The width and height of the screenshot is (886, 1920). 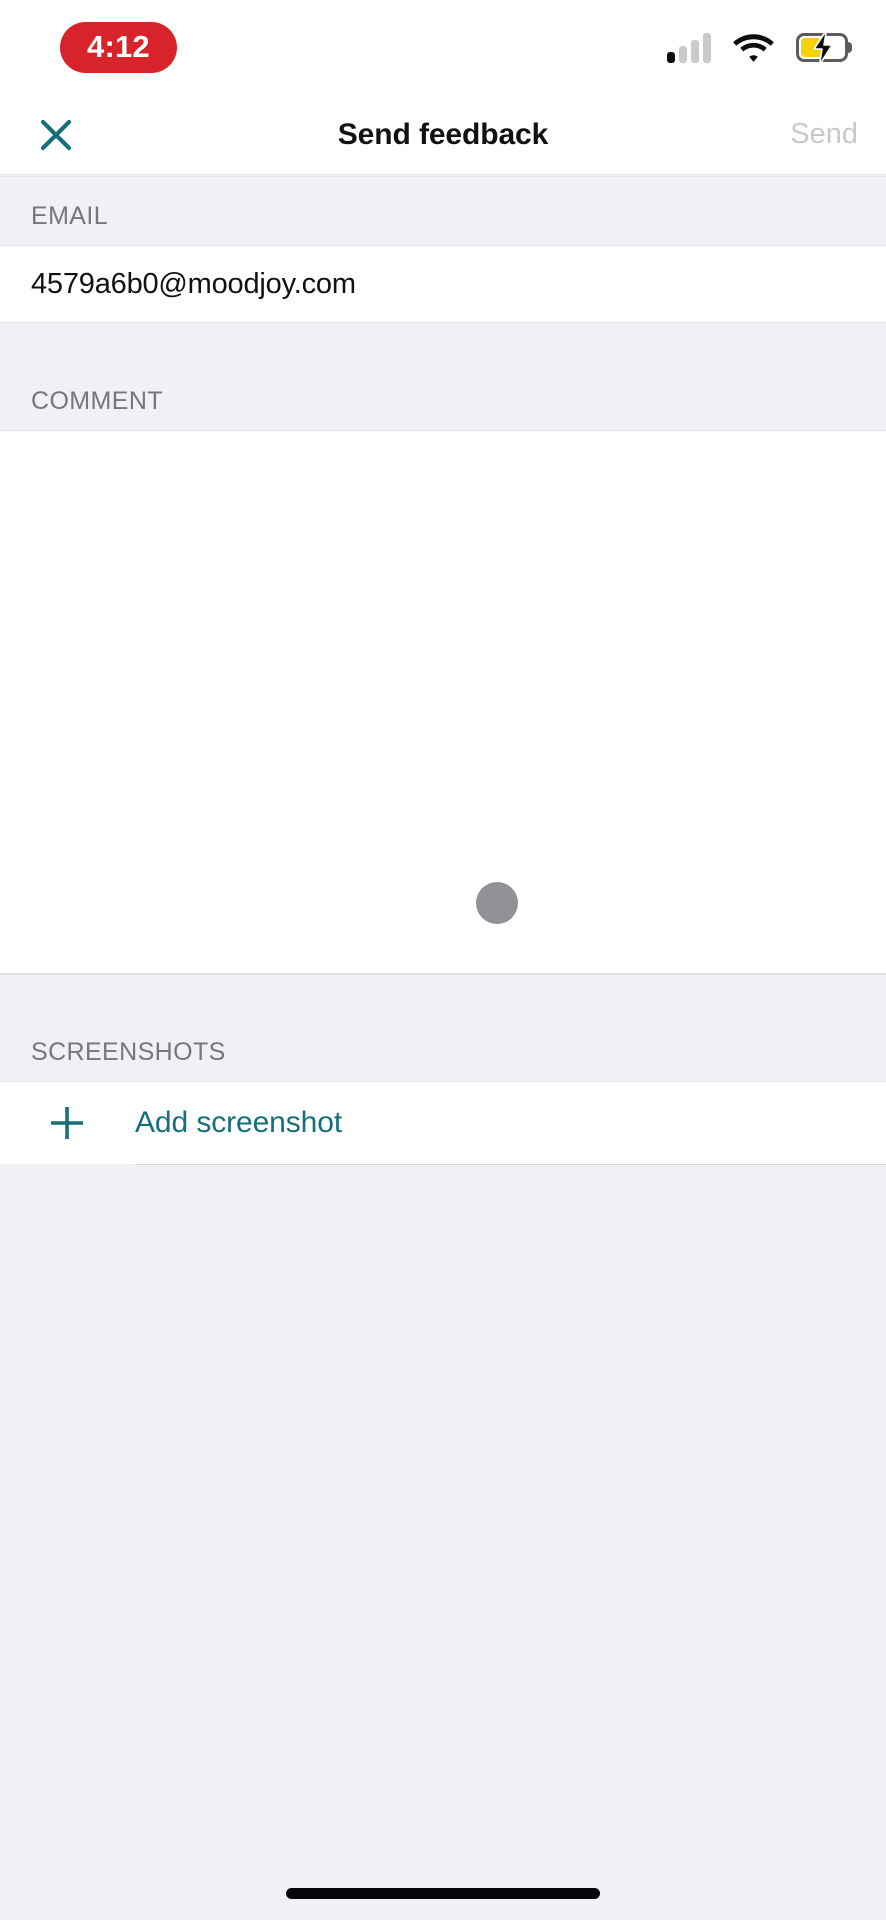 What do you see at coordinates (443, 1123) in the screenshot?
I see `add-screenshot-row: Add screenshot` at bounding box center [443, 1123].